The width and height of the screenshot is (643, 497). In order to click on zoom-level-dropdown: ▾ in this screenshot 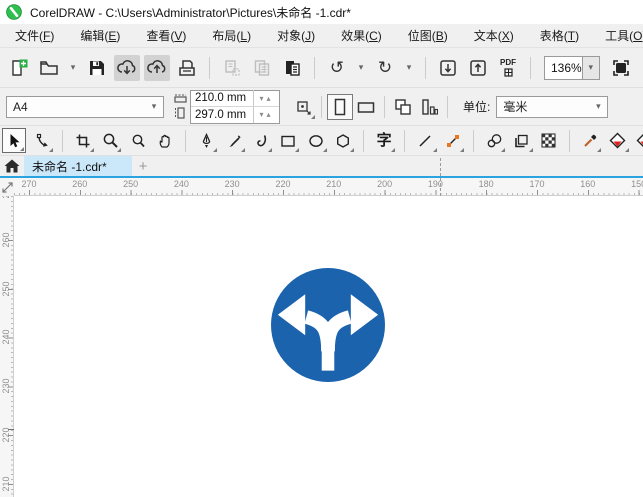, I will do `click(590, 67)`.